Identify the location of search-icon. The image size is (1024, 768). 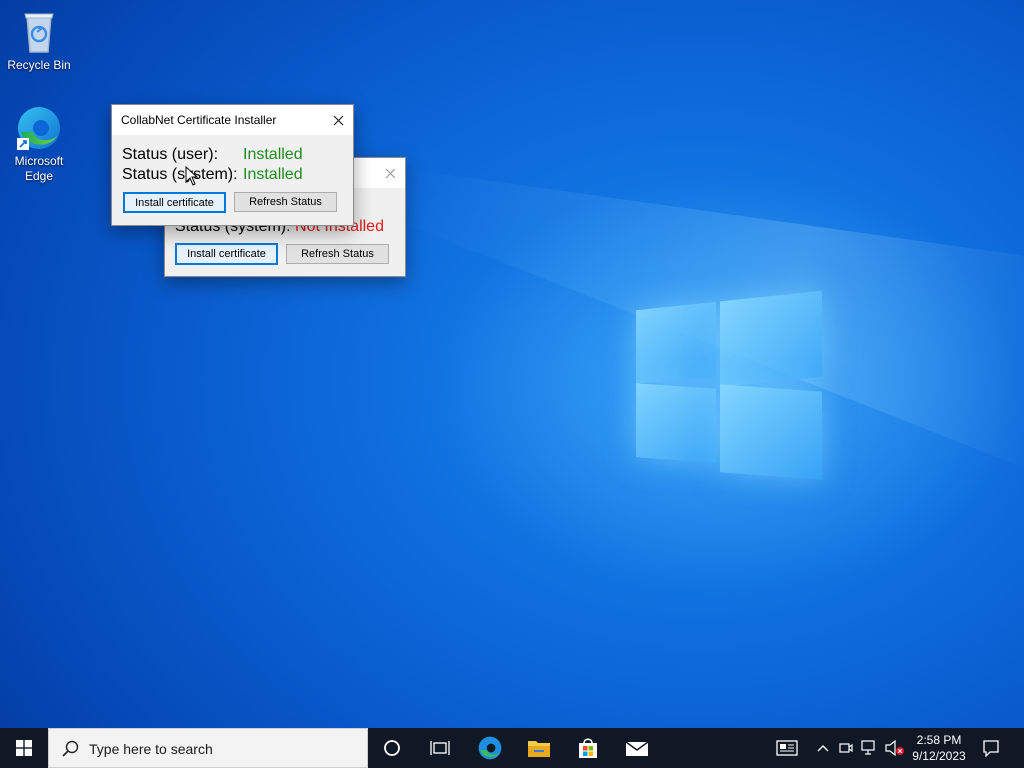
(70, 748).